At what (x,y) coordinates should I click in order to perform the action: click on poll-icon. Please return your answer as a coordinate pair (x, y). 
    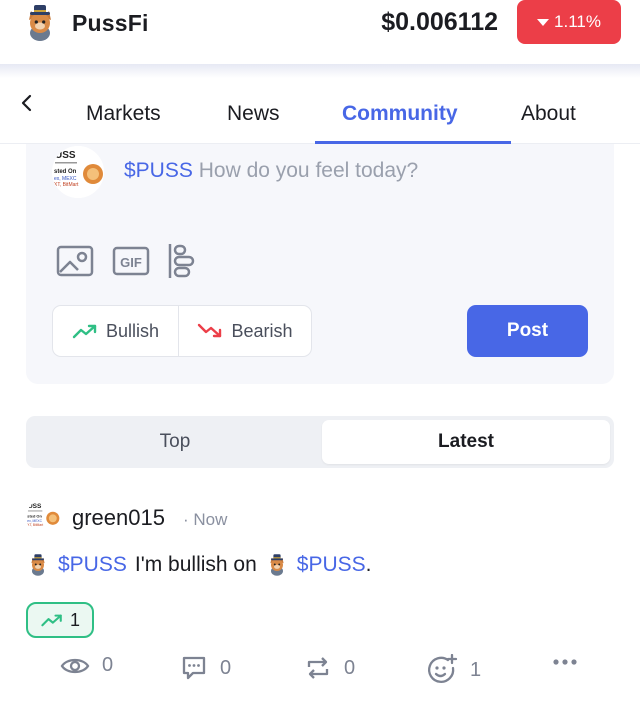
    Looking at the image, I should click on (182, 263).